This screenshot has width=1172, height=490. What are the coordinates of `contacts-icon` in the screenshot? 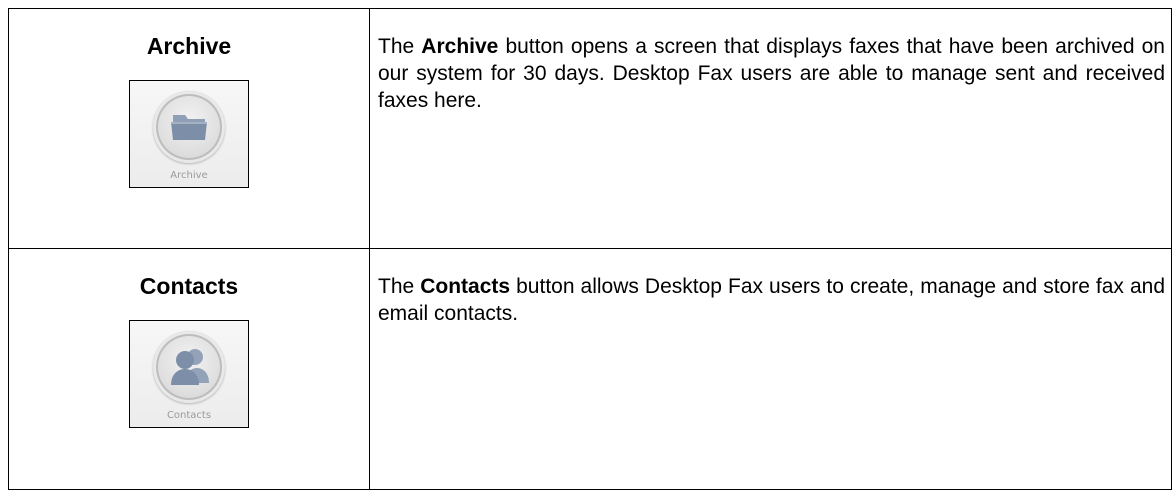 It's located at (190, 367).